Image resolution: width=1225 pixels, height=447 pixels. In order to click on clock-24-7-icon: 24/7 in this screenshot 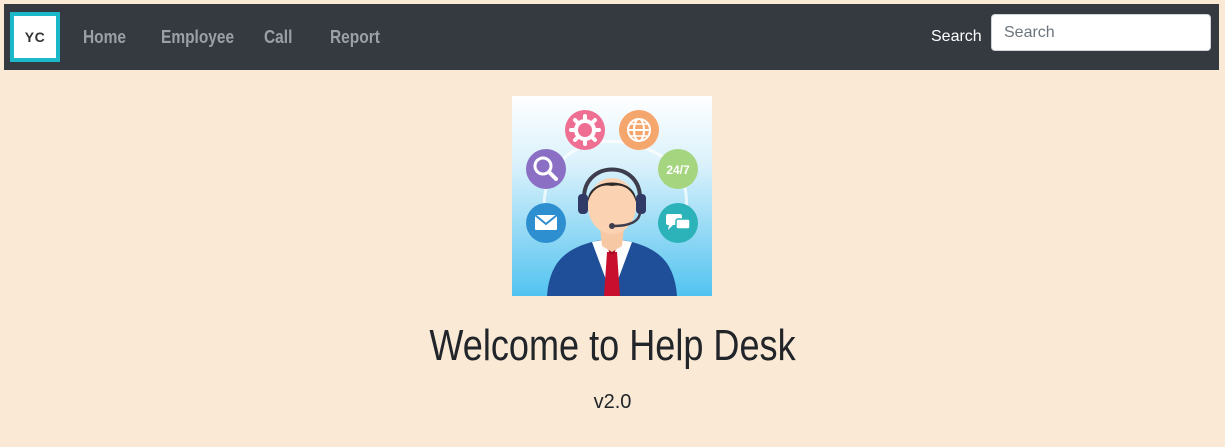, I will do `click(678, 169)`.